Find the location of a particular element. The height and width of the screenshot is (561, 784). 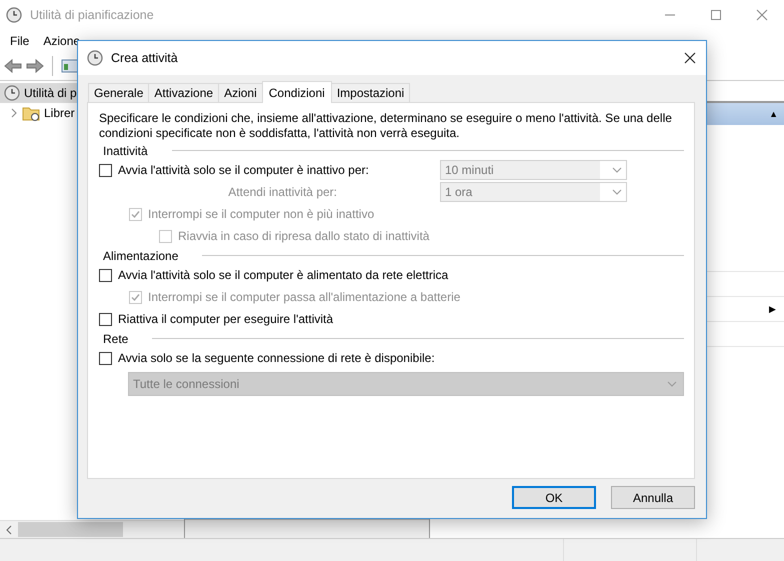

group-title: Inattività is located at coordinates (125, 151).